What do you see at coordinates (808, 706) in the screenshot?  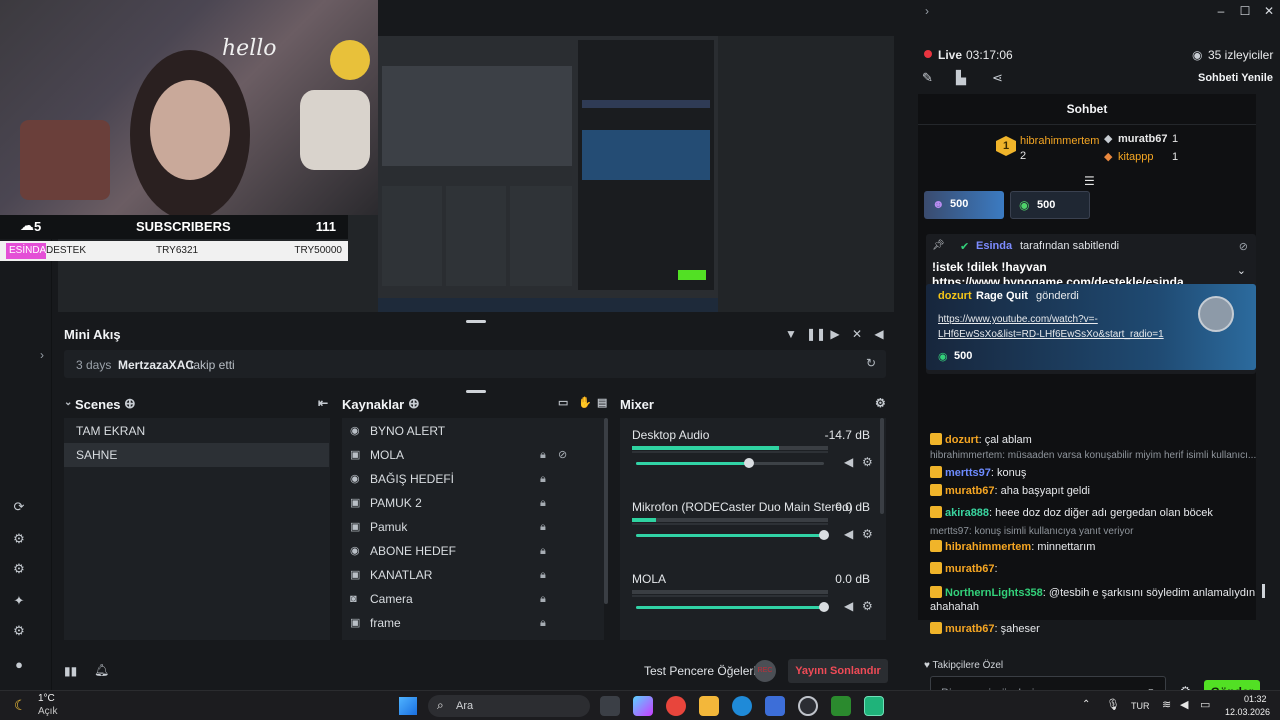 I see `obs-icon` at bounding box center [808, 706].